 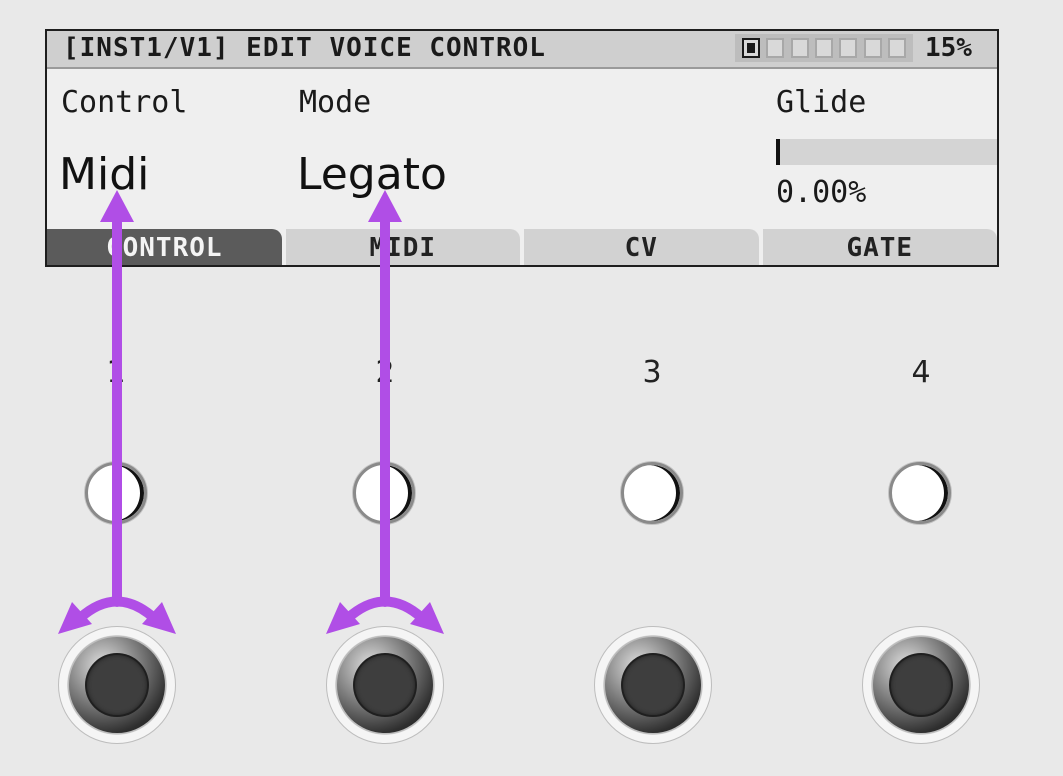 What do you see at coordinates (385, 412) in the screenshot?
I see `arrow-knob-2-to-mode` at bounding box center [385, 412].